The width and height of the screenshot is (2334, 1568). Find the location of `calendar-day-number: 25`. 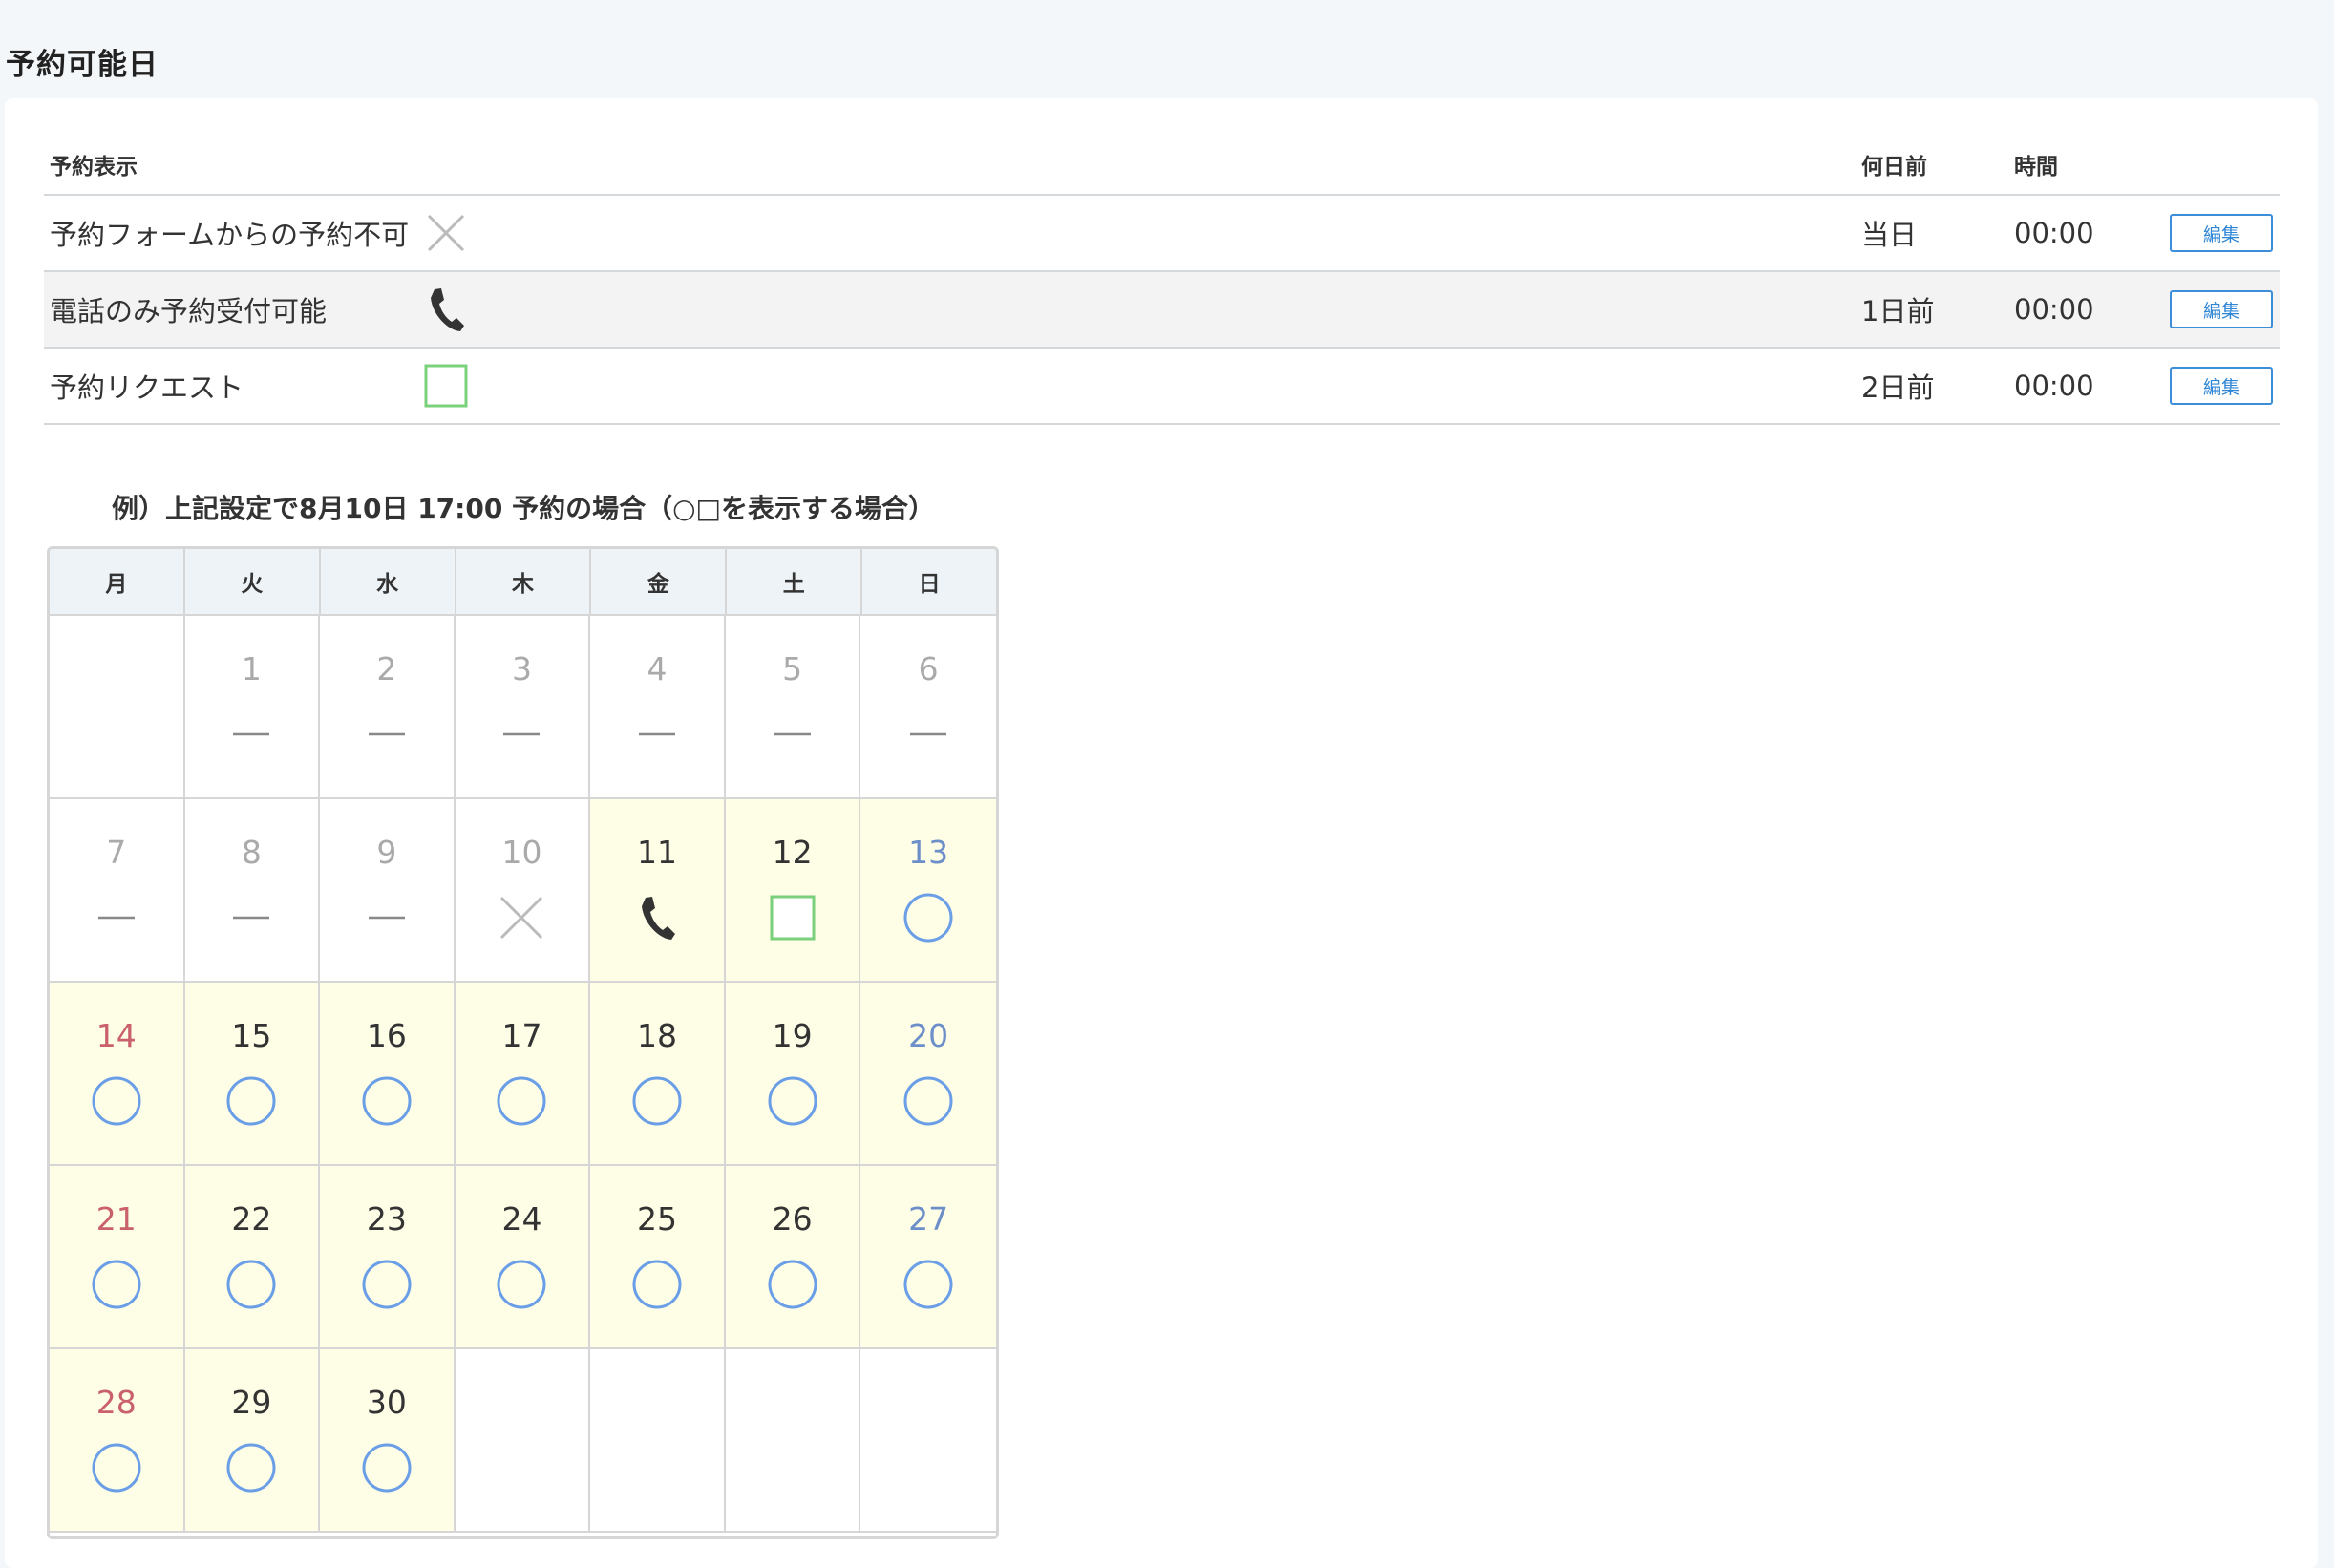

calendar-day-number: 25 is located at coordinates (658, 1219).